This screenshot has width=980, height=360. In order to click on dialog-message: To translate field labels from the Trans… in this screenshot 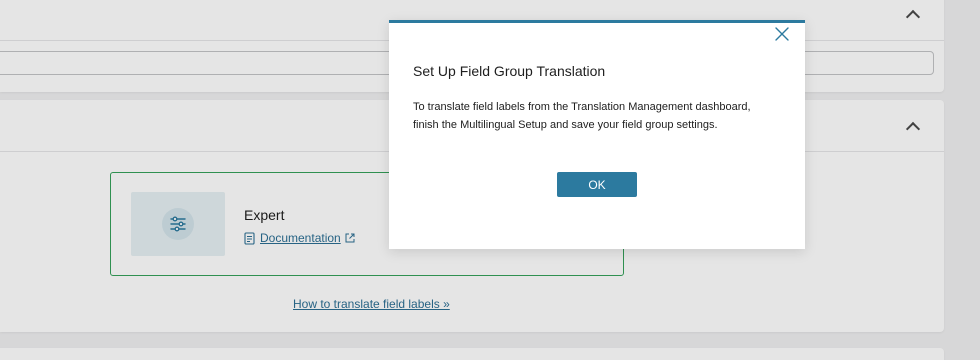, I will do `click(598, 116)`.